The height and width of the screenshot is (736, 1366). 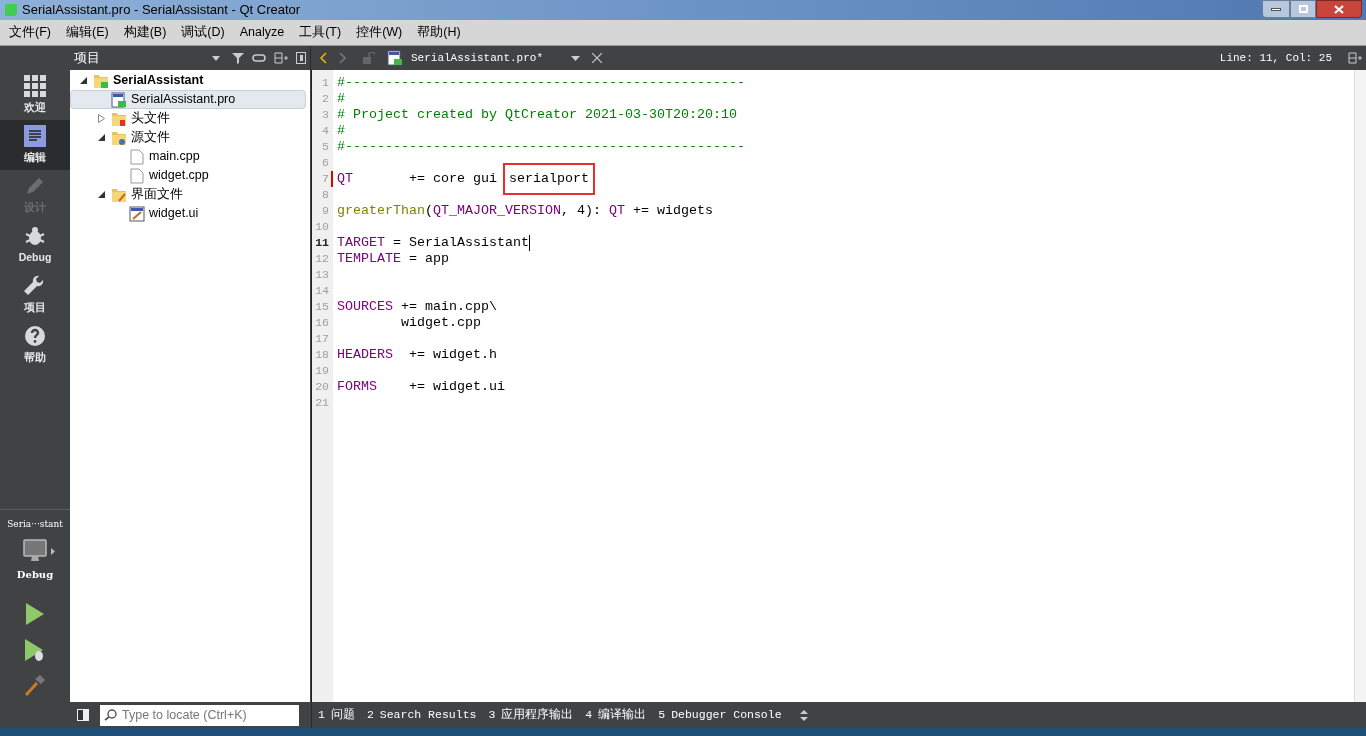 What do you see at coordinates (497, 211) in the screenshot?
I see `code-text: QT_MAJOR_VERSION` at bounding box center [497, 211].